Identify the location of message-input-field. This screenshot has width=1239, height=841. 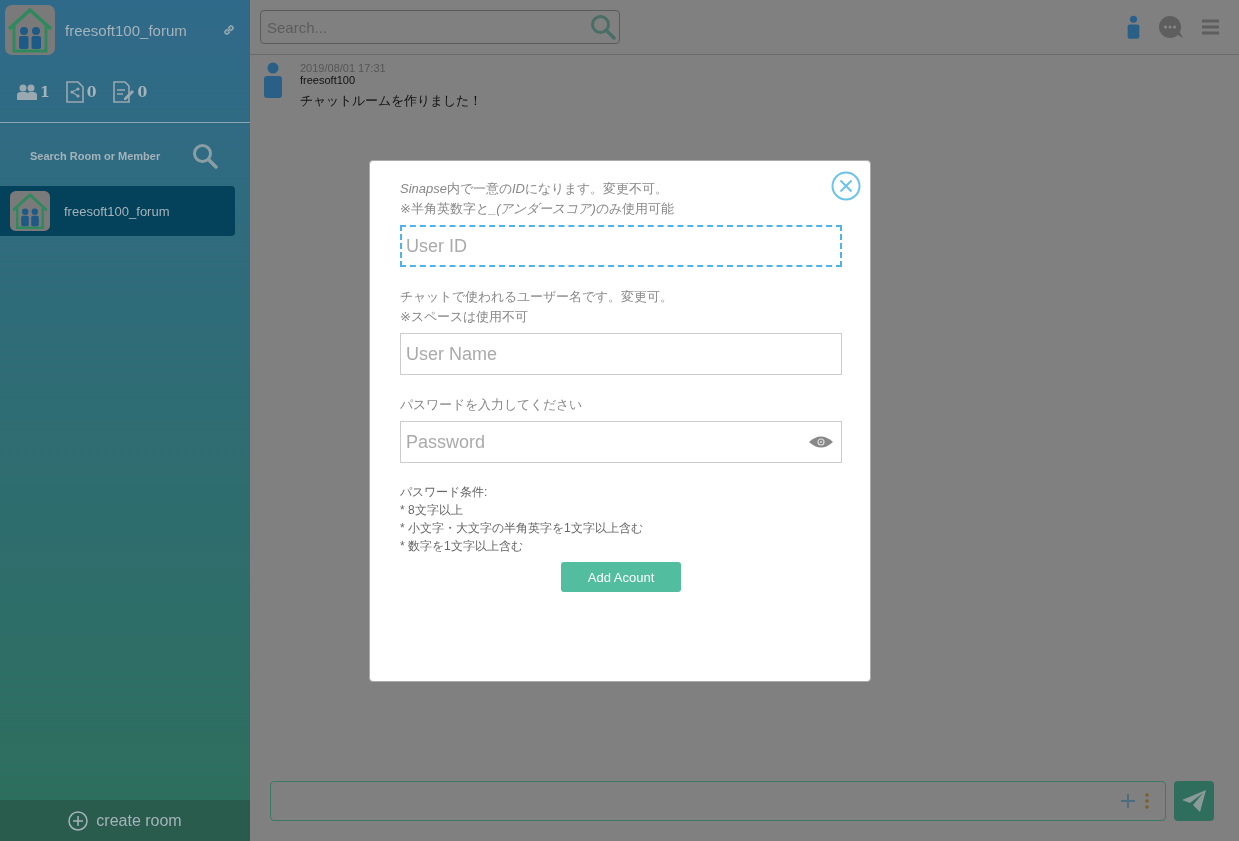
(718, 801).